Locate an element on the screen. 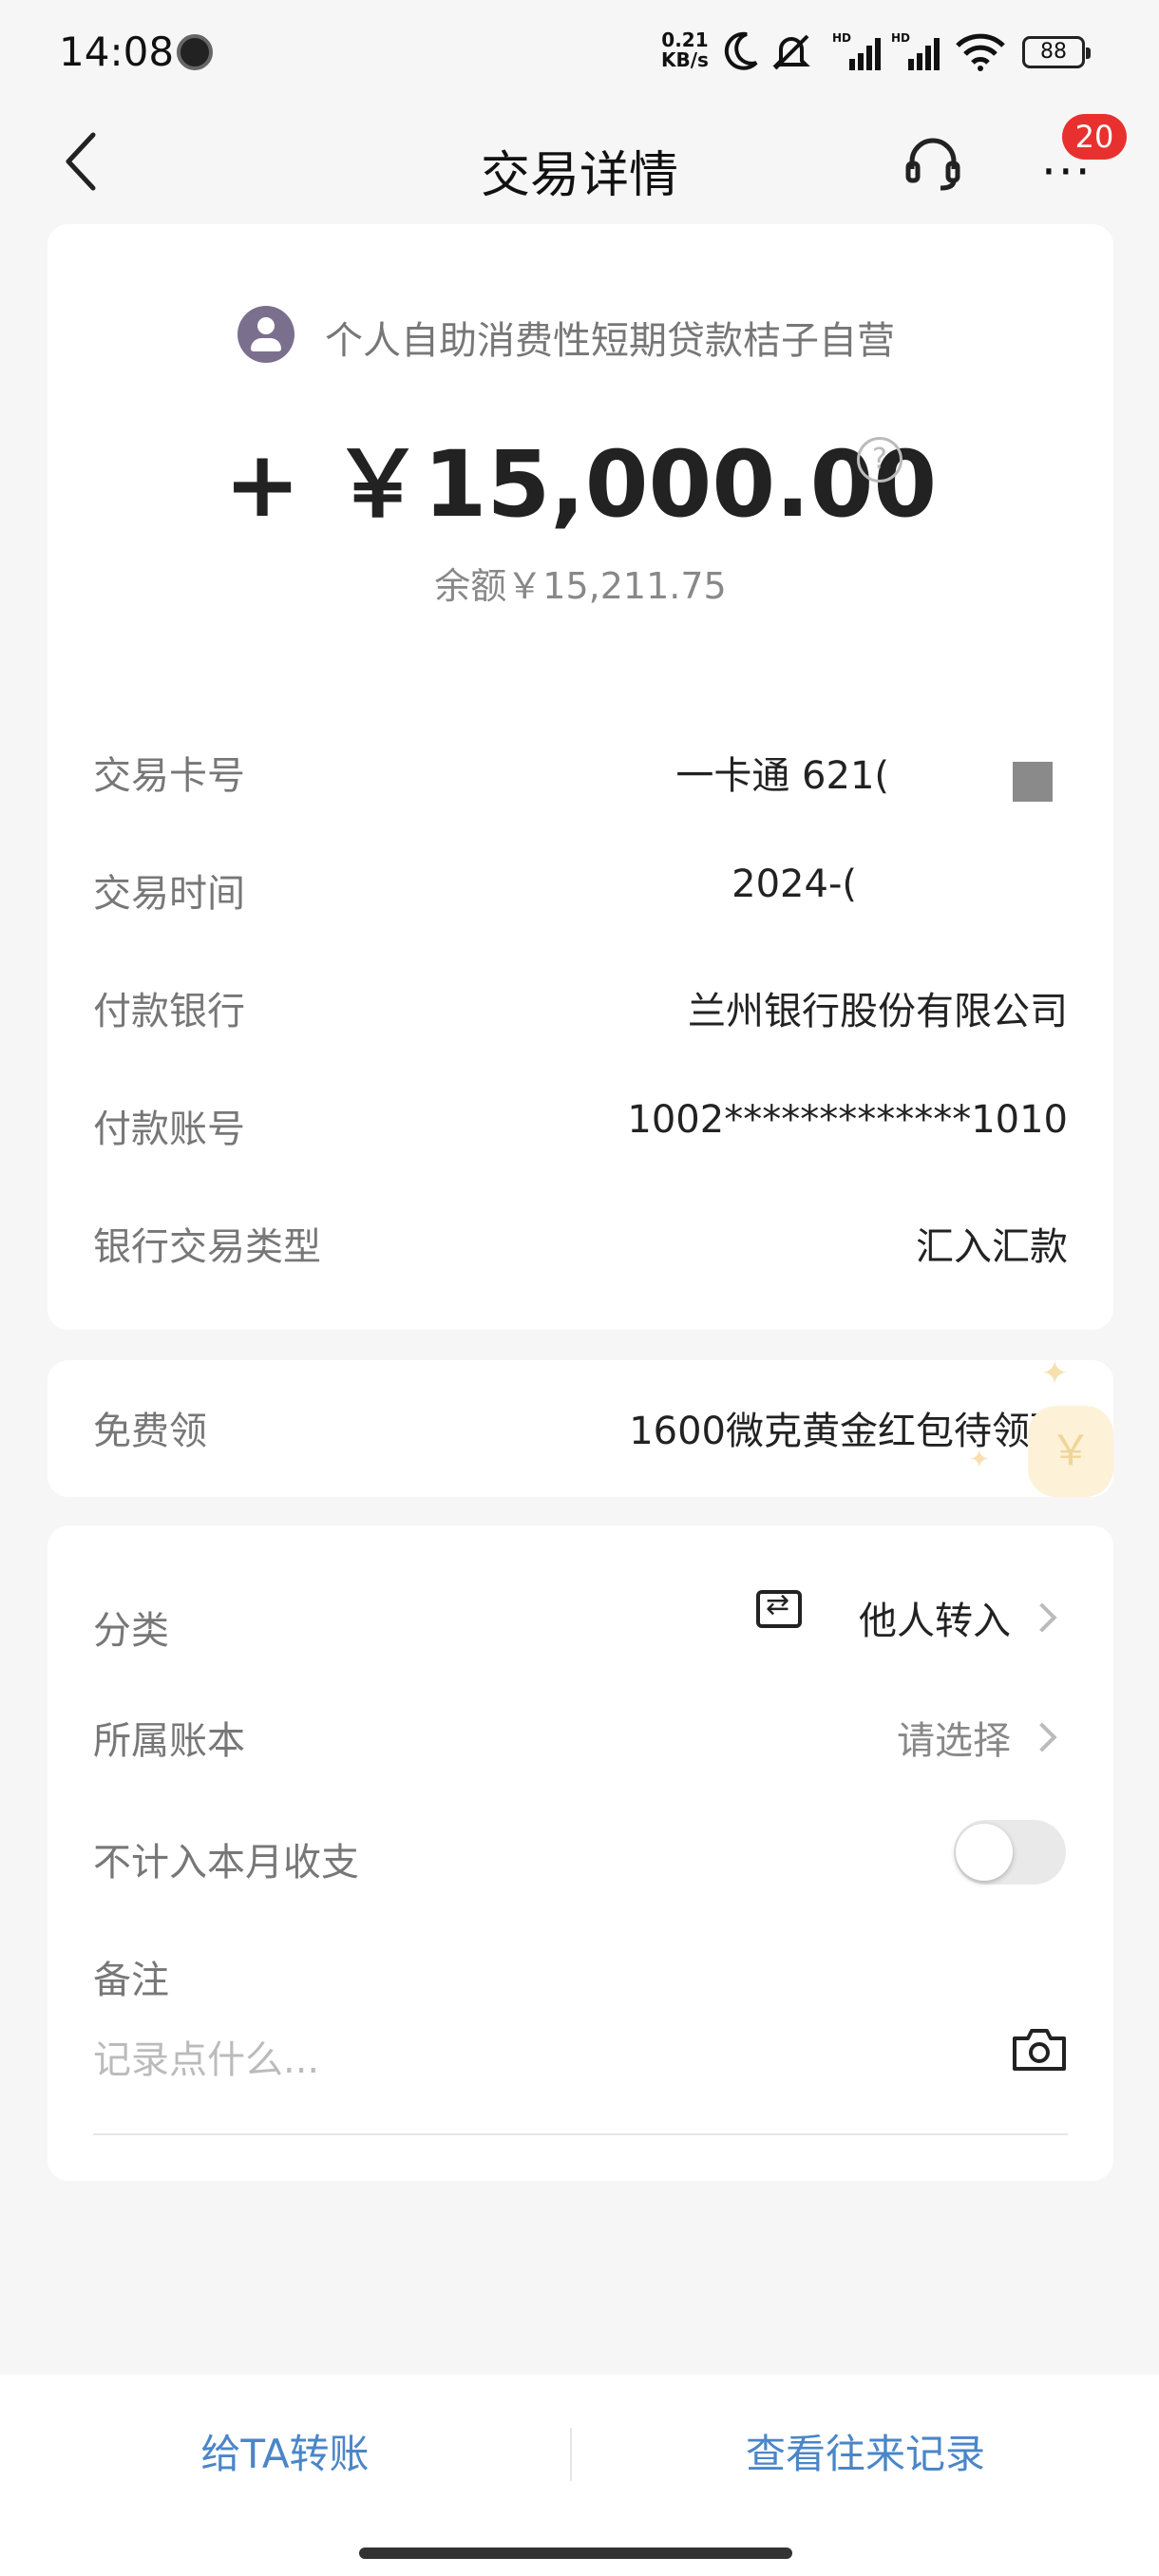 The height and width of the screenshot is (2576, 1159). ledger-label: 所属账本 is located at coordinates (169, 1741).